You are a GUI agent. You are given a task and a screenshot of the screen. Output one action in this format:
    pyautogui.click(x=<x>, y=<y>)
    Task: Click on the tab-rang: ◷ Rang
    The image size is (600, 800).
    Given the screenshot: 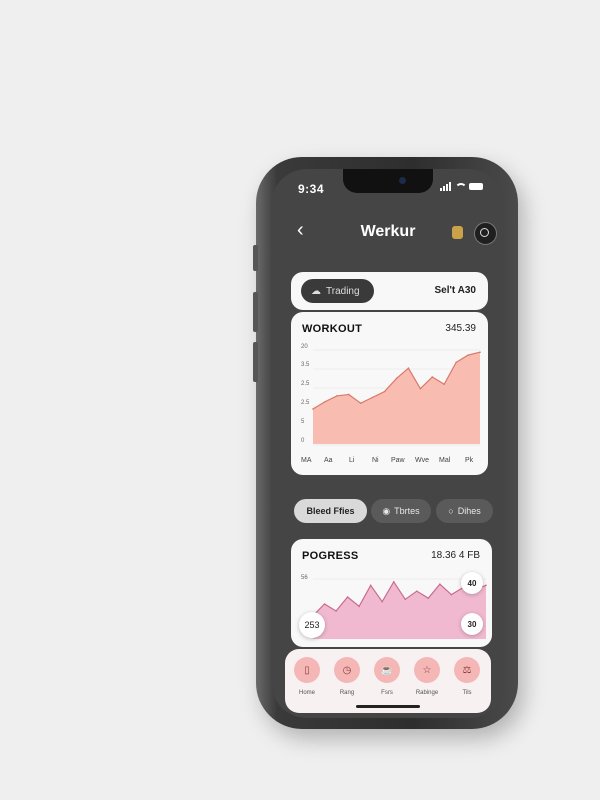 What is the action you would take?
    pyautogui.click(x=347, y=676)
    